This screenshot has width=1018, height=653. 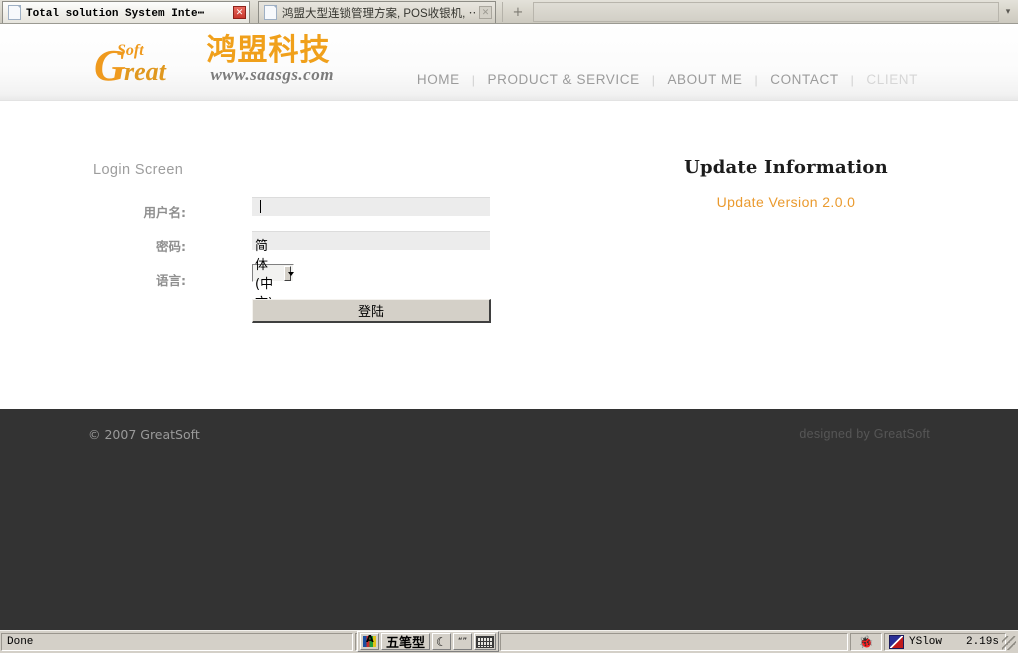 I want to click on firebug-button: 🐞, so click(x=866, y=642).